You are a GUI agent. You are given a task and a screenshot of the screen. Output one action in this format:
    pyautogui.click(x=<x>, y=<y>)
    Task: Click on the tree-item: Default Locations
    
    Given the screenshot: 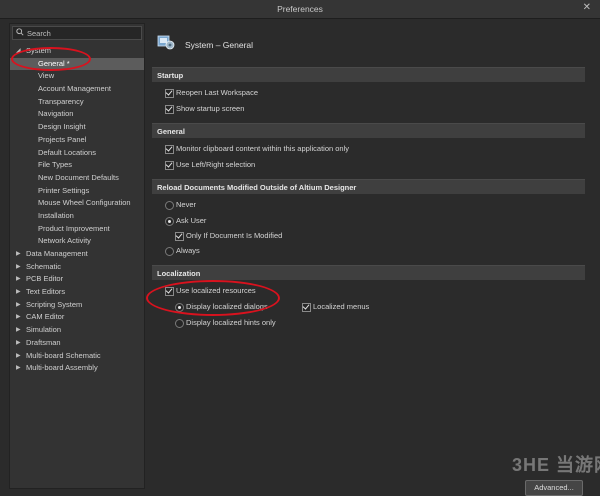 What is the action you would take?
    pyautogui.click(x=77, y=153)
    